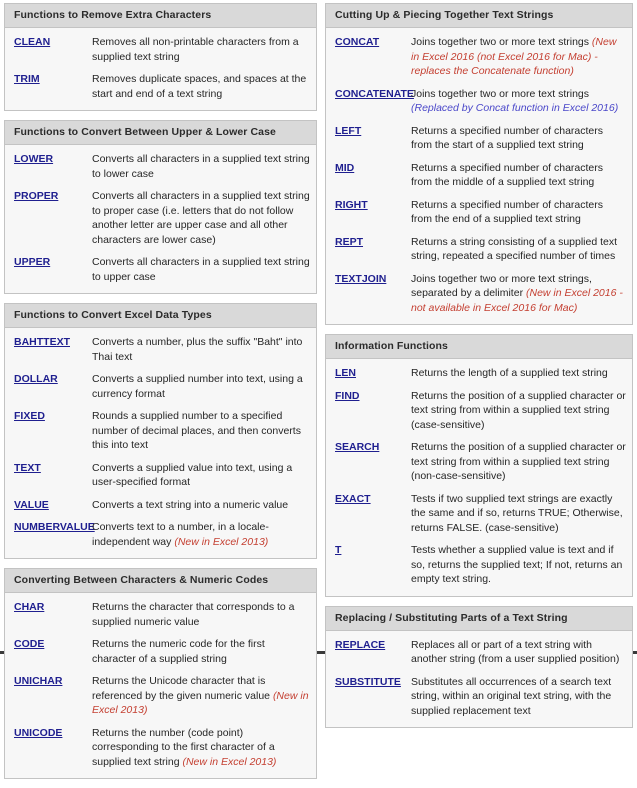 The image size is (637, 788). I want to click on function-link-lower: LOWER, so click(53, 159).